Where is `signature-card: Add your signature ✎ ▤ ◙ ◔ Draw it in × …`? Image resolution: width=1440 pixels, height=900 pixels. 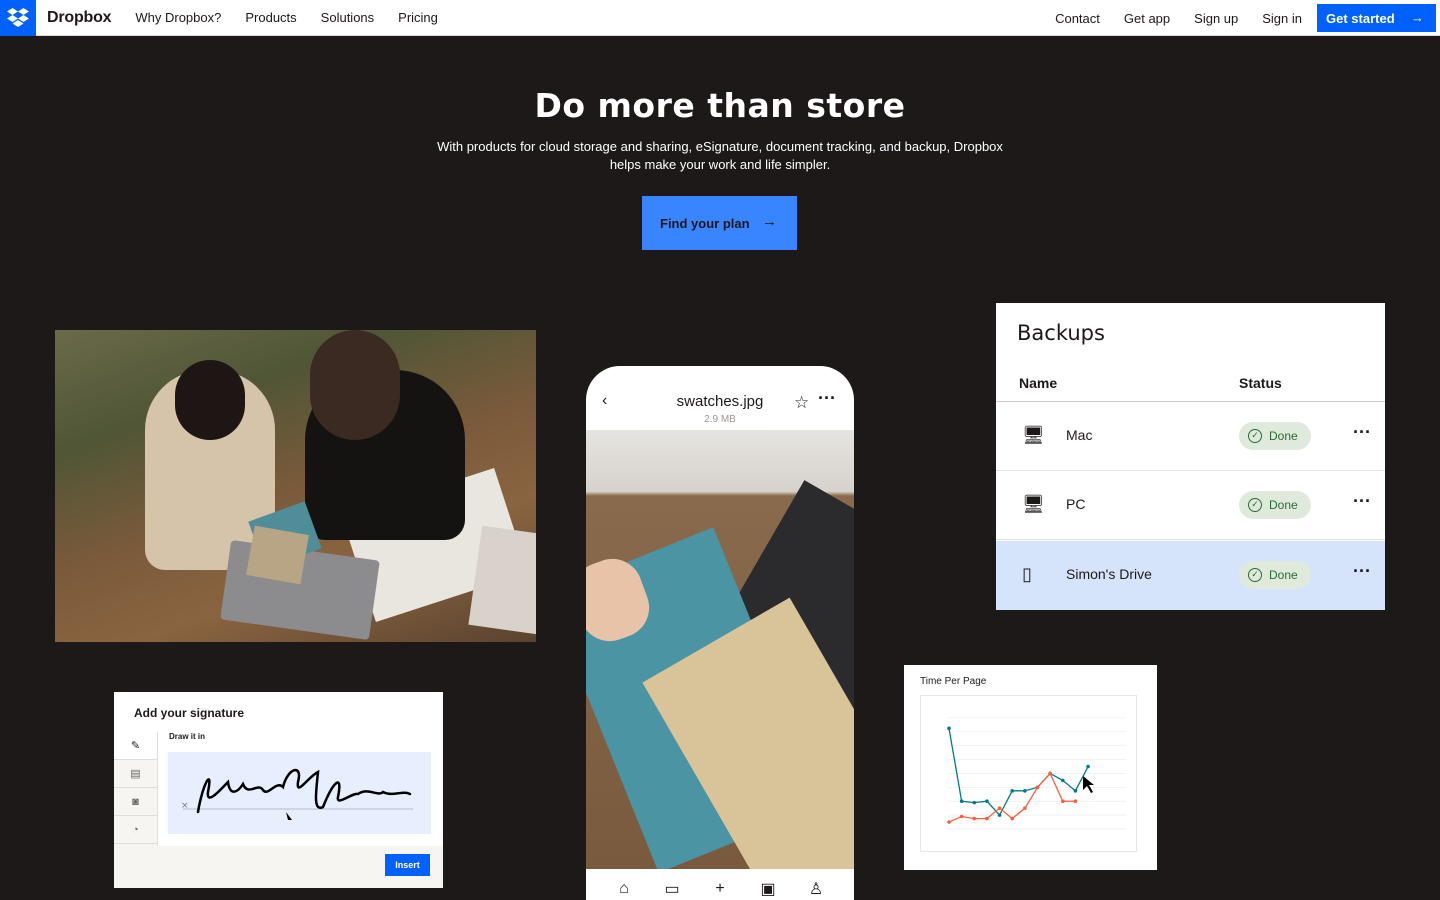 signature-card: Add your signature ✎ ▤ ◙ ◔ Draw it in × … is located at coordinates (278, 790).